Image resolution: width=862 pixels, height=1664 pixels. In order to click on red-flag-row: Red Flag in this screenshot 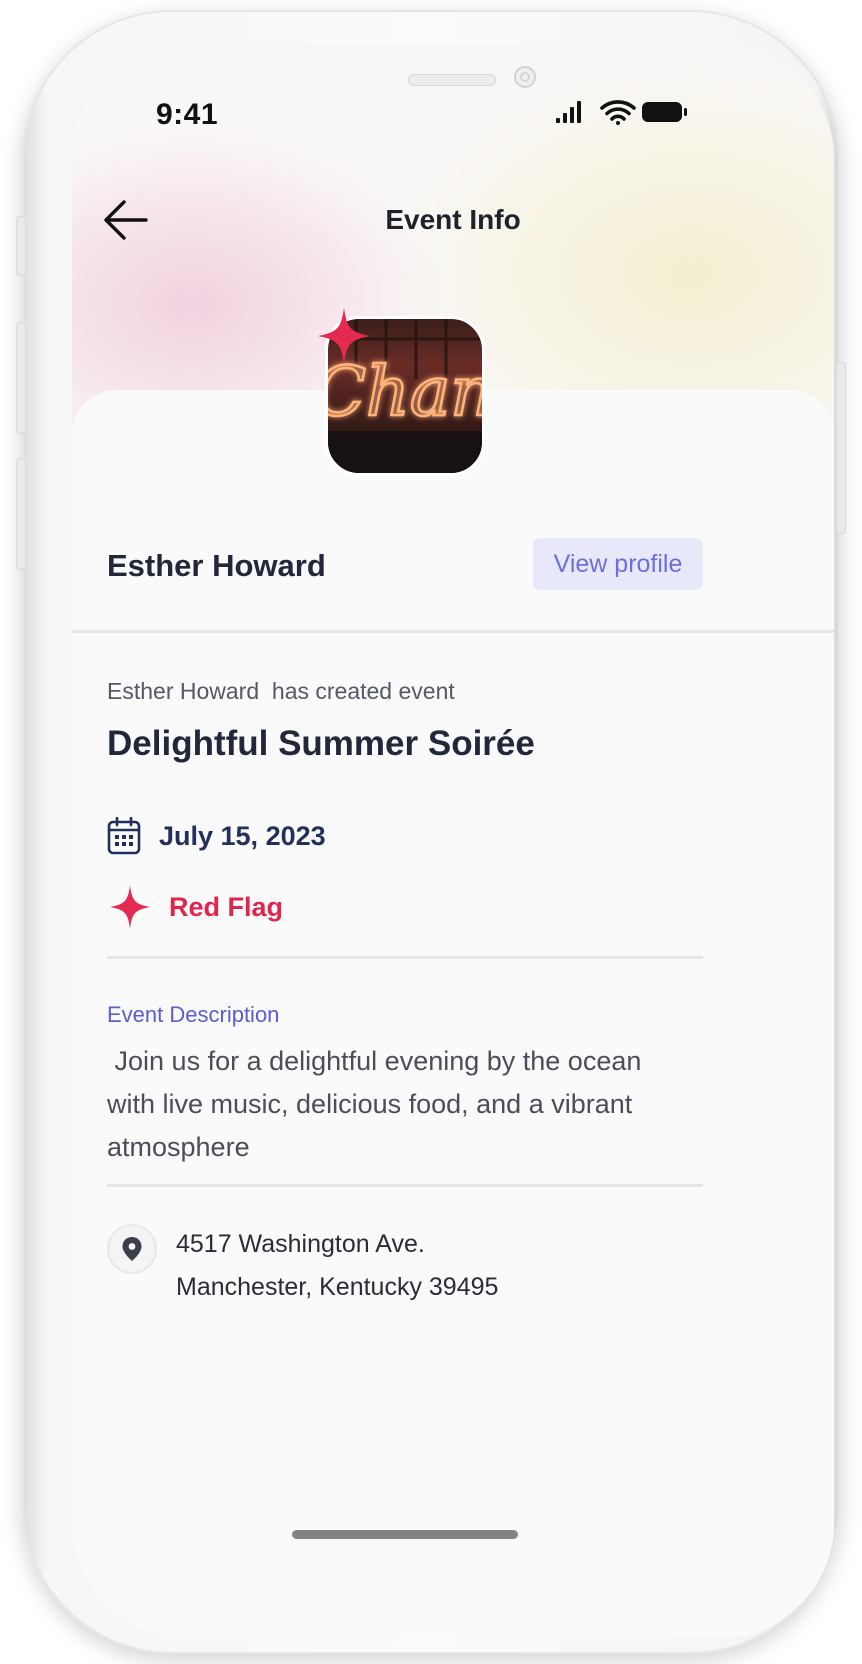, I will do `click(195, 907)`.